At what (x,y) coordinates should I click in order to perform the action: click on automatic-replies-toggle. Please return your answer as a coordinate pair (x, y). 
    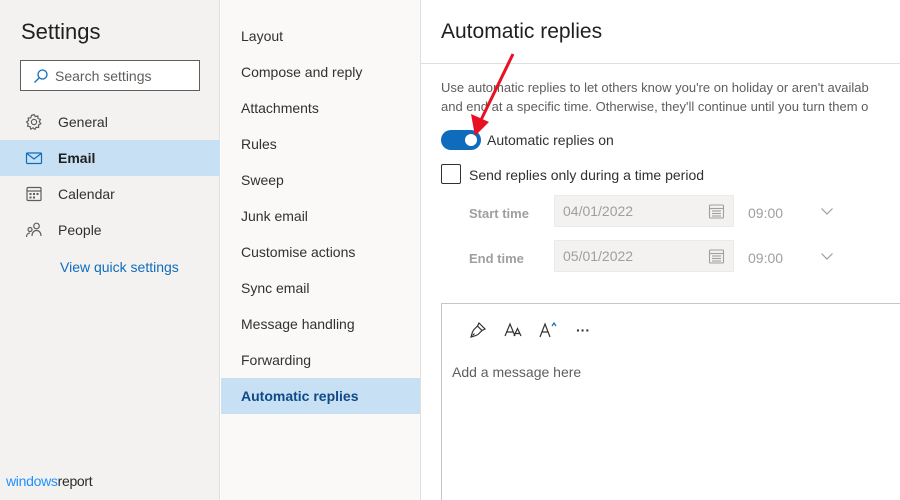
    Looking at the image, I should click on (461, 140).